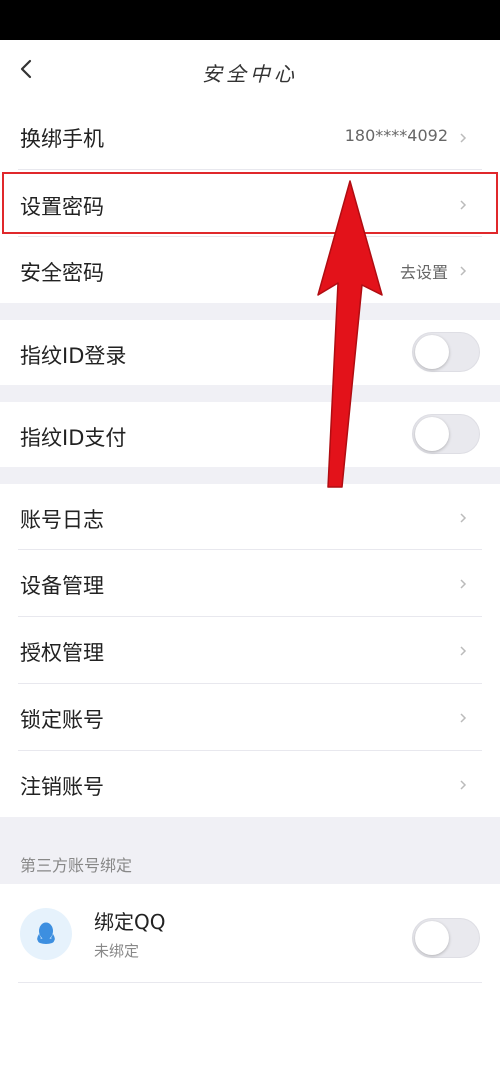  I want to click on row-change-phone: 换绑手机 180****4092, so click(250, 136).